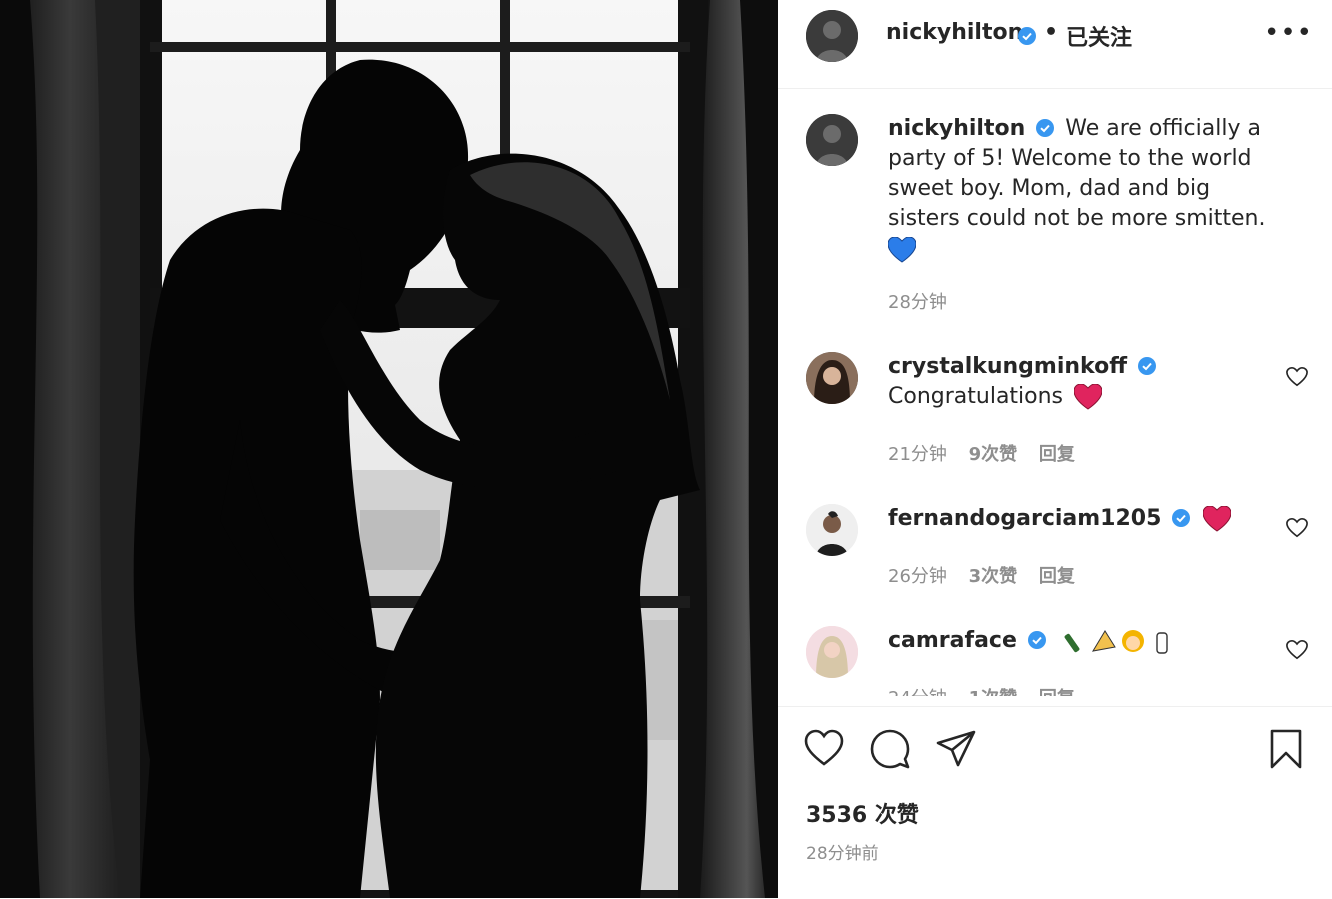  I want to click on comment-3: camraface, so click(1033, 641).